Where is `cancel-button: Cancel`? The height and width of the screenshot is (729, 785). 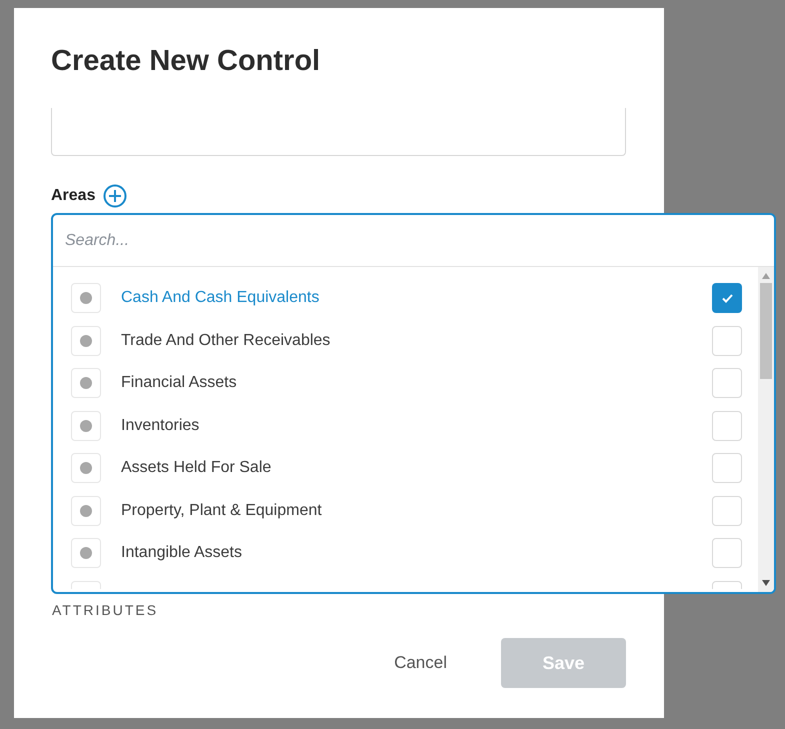
cancel-button: Cancel is located at coordinates (420, 663).